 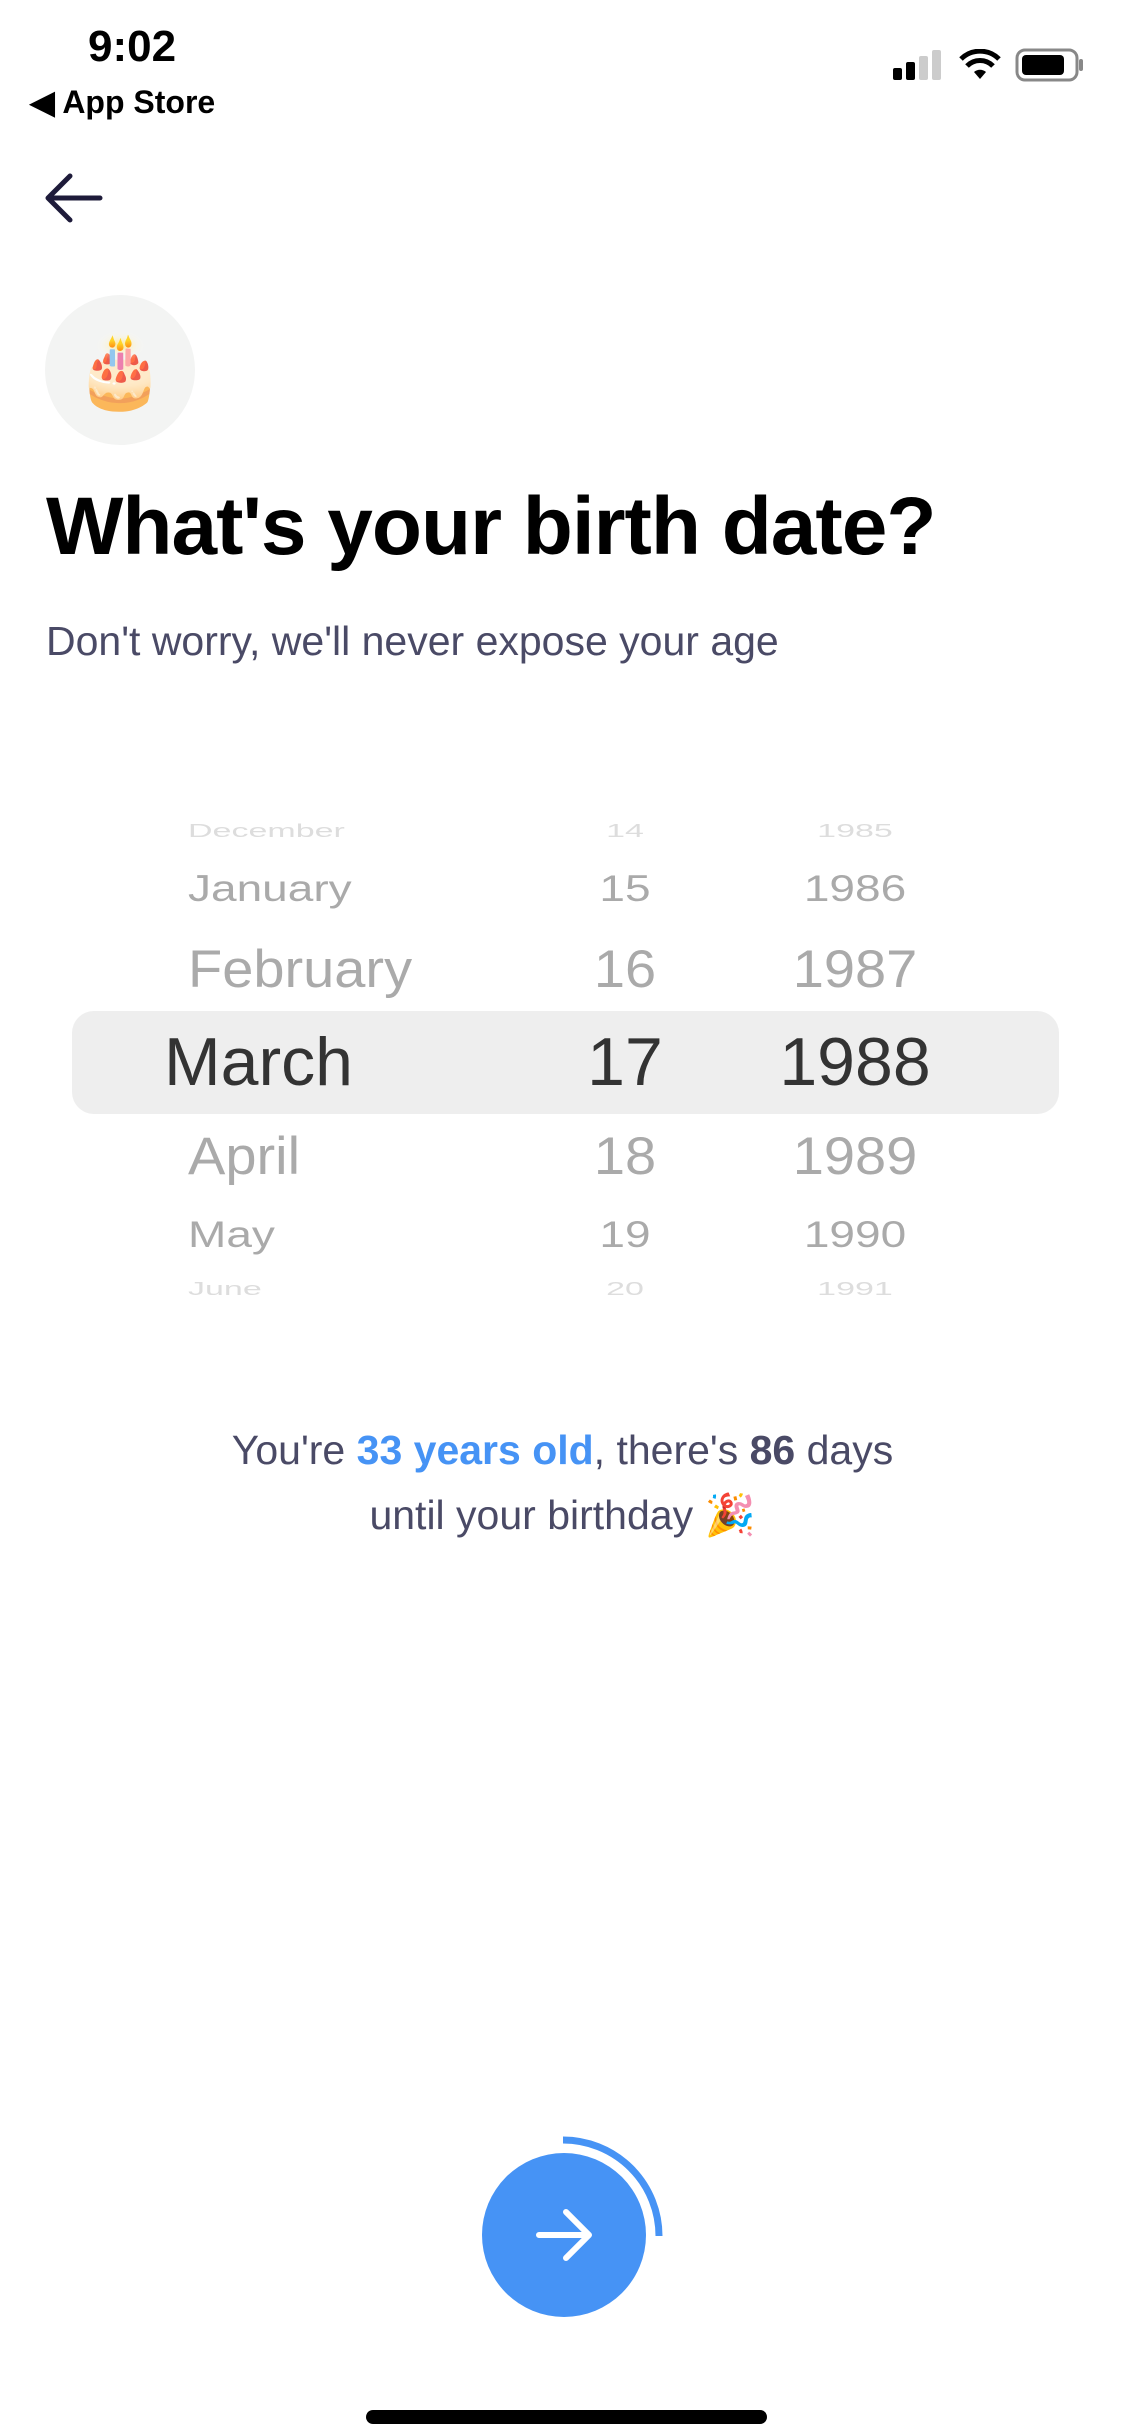 What do you see at coordinates (625, 1062) in the screenshot?
I see `picker-day-option: 17` at bounding box center [625, 1062].